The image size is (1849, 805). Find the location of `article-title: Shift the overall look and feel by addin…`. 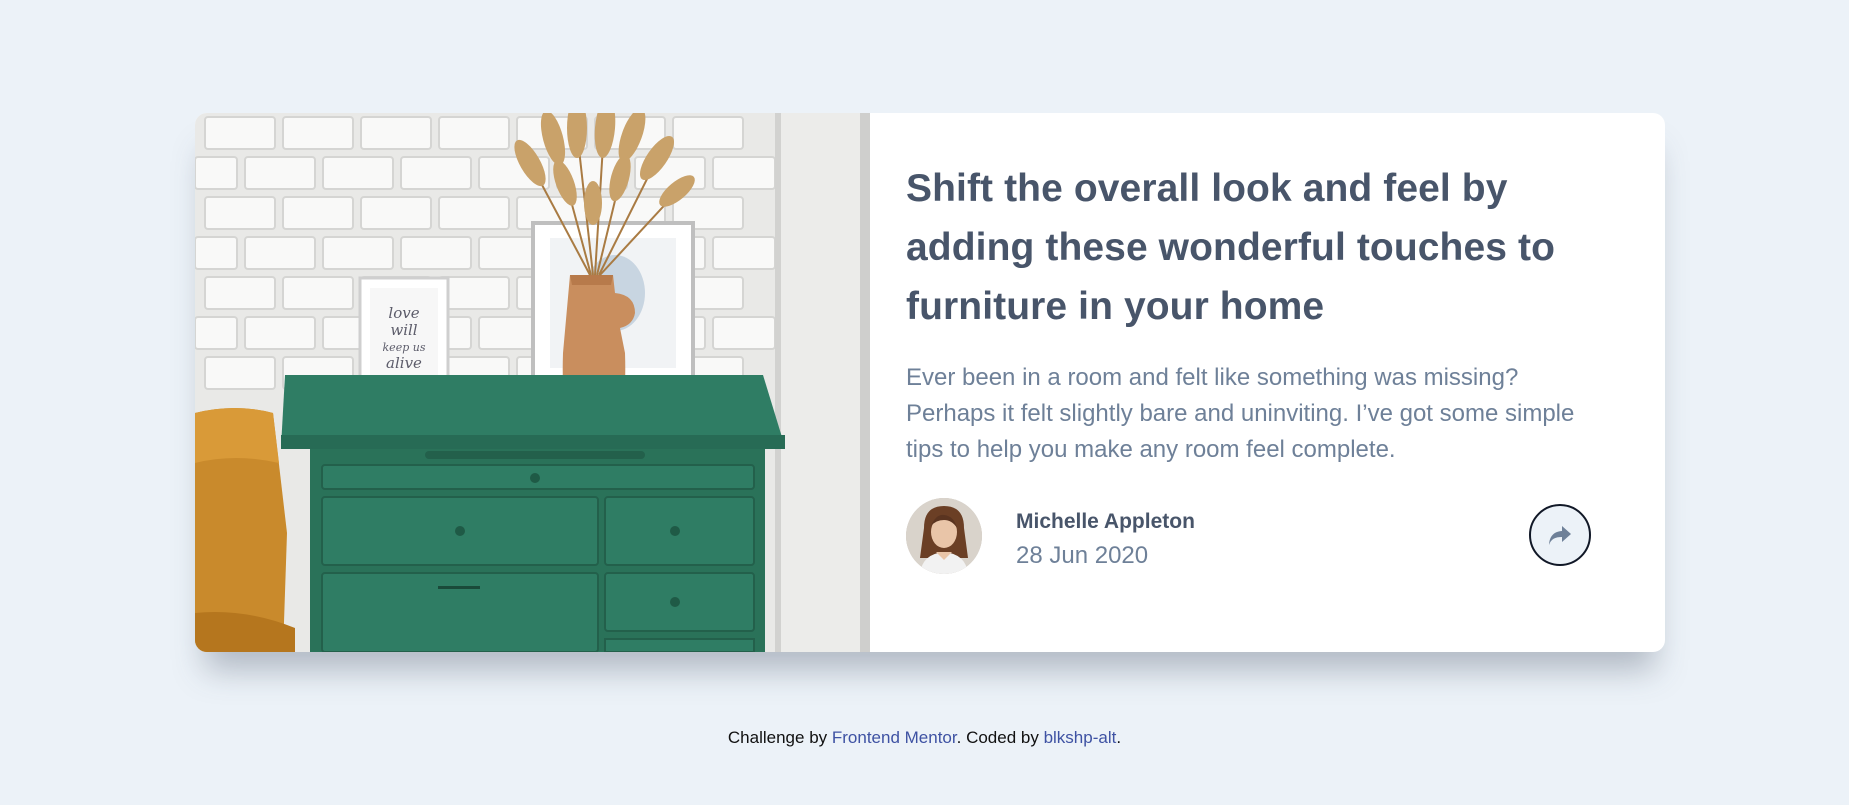

article-title: Shift the overall look and feel by addin… is located at coordinates (1246, 247).